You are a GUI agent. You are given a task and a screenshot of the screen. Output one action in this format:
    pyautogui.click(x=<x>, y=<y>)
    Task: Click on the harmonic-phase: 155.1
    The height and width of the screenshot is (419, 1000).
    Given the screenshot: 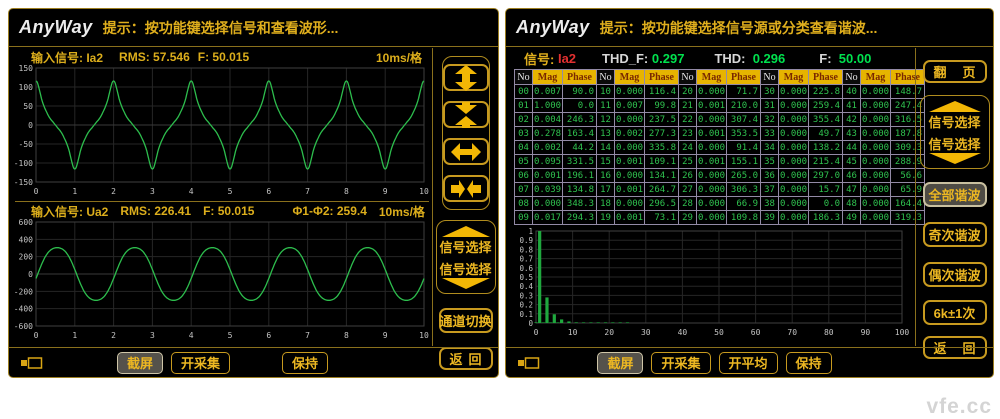 What is the action you would take?
    pyautogui.click(x=743, y=161)
    